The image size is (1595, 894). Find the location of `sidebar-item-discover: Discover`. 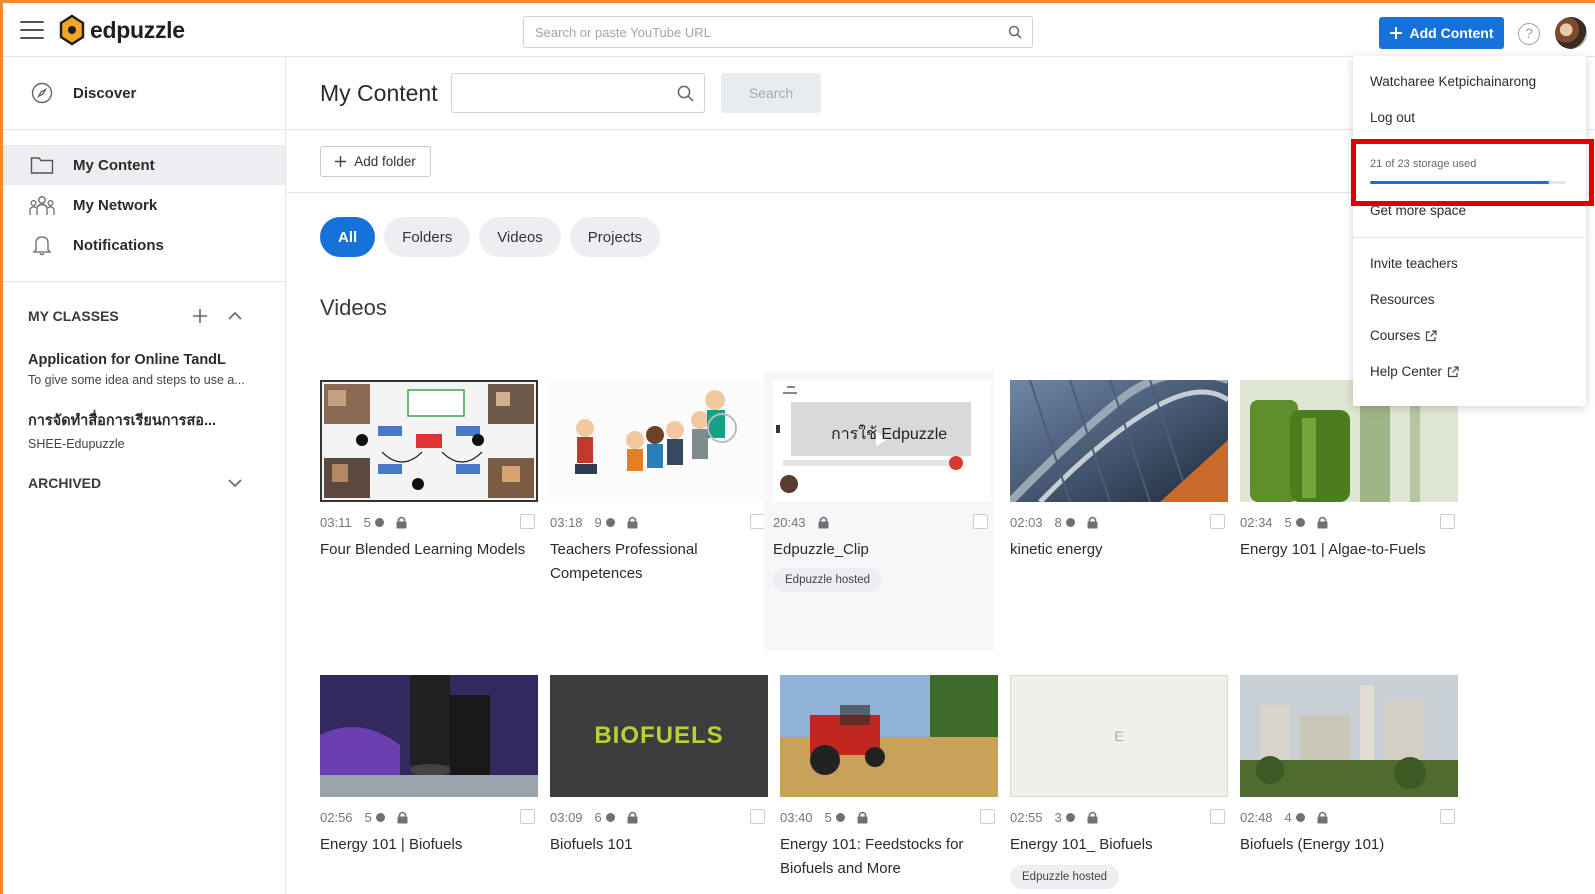

sidebar-item-discover: Discover is located at coordinates (144, 93).